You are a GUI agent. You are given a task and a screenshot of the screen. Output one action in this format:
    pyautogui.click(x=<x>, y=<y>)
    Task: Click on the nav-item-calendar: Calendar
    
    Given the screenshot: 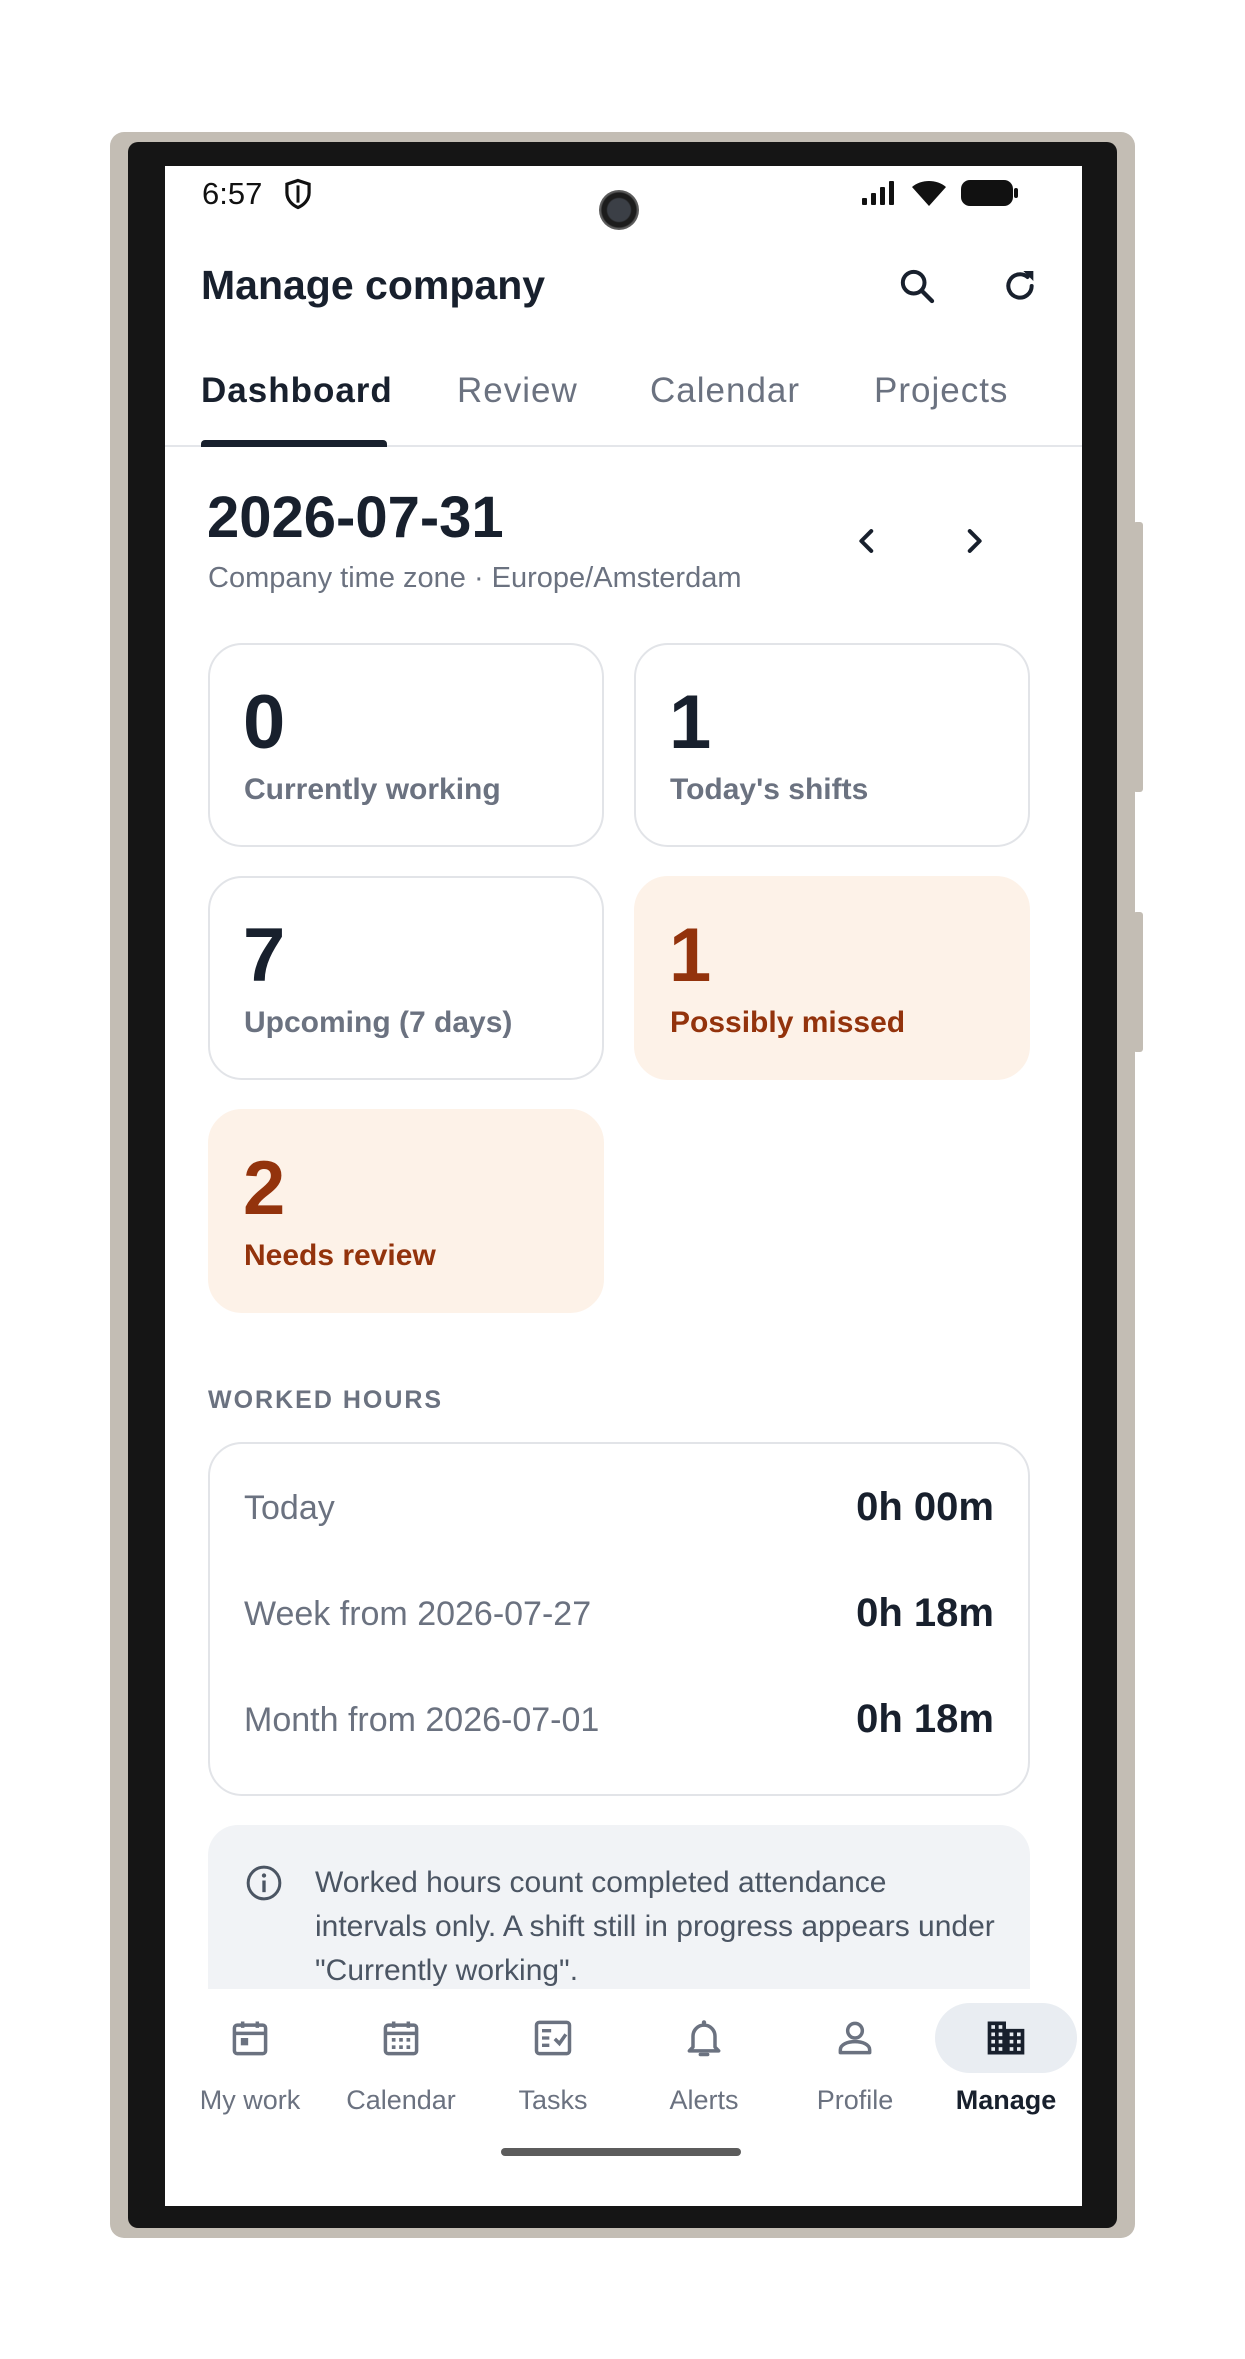 What is the action you would take?
    pyautogui.click(x=401, y=2064)
    